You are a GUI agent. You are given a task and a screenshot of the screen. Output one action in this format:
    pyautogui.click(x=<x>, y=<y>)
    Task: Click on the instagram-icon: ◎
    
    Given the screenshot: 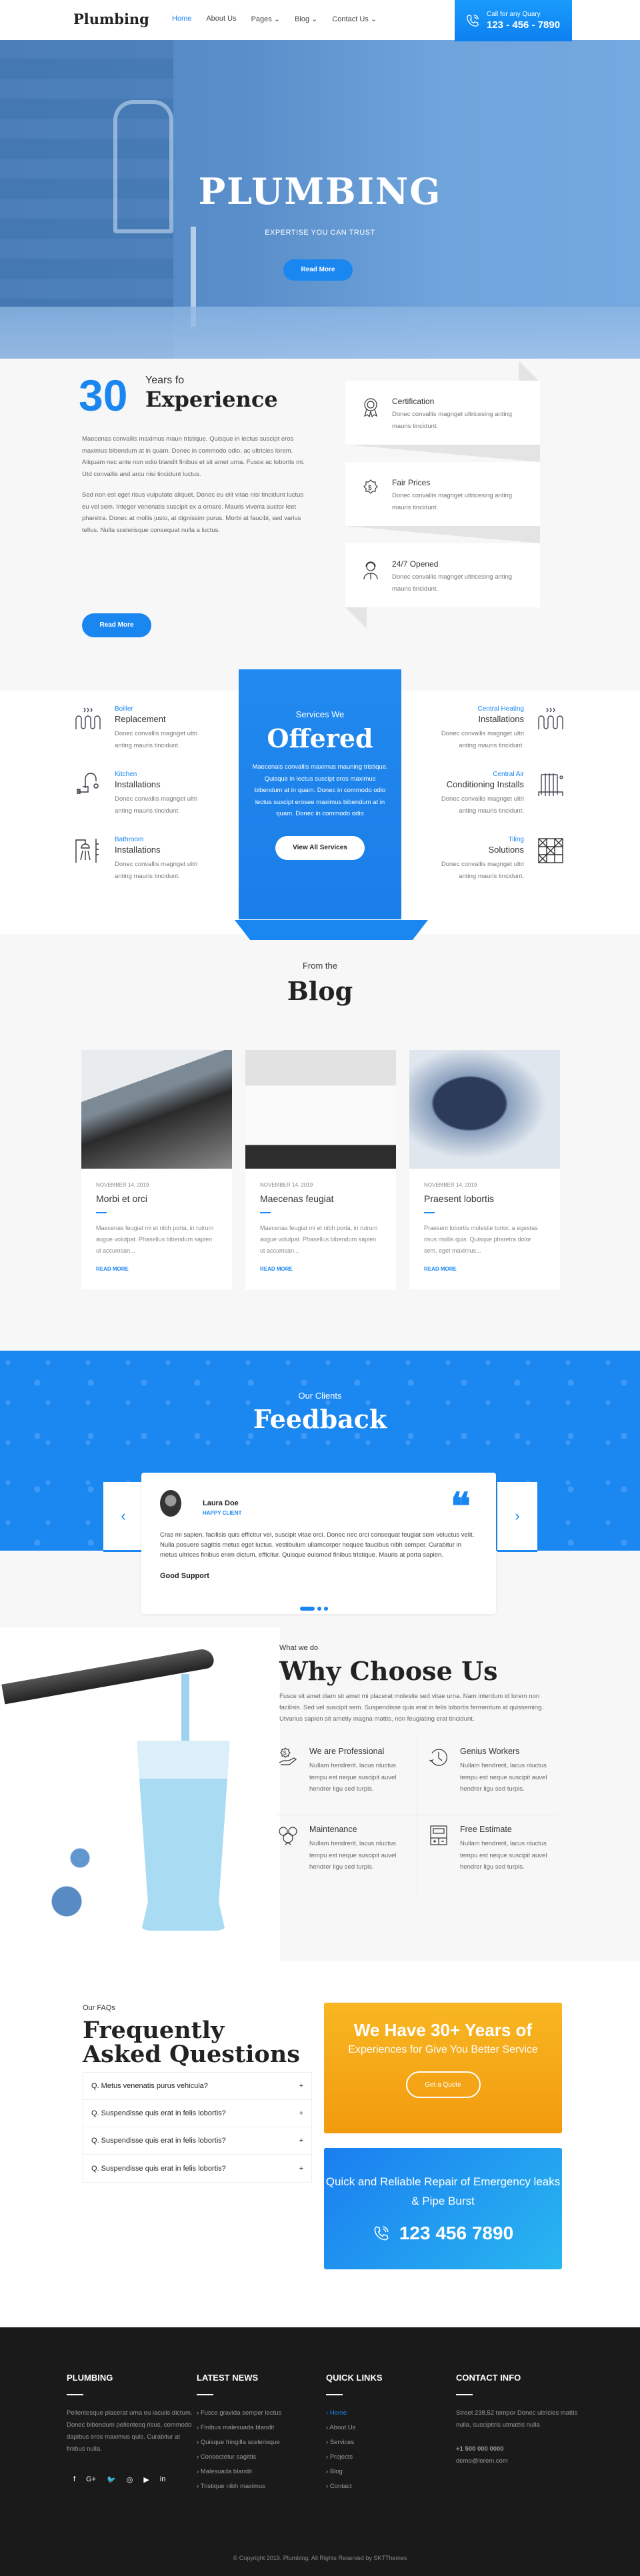 What is the action you would take?
    pyautogui.click(x=130, y=2479)
    